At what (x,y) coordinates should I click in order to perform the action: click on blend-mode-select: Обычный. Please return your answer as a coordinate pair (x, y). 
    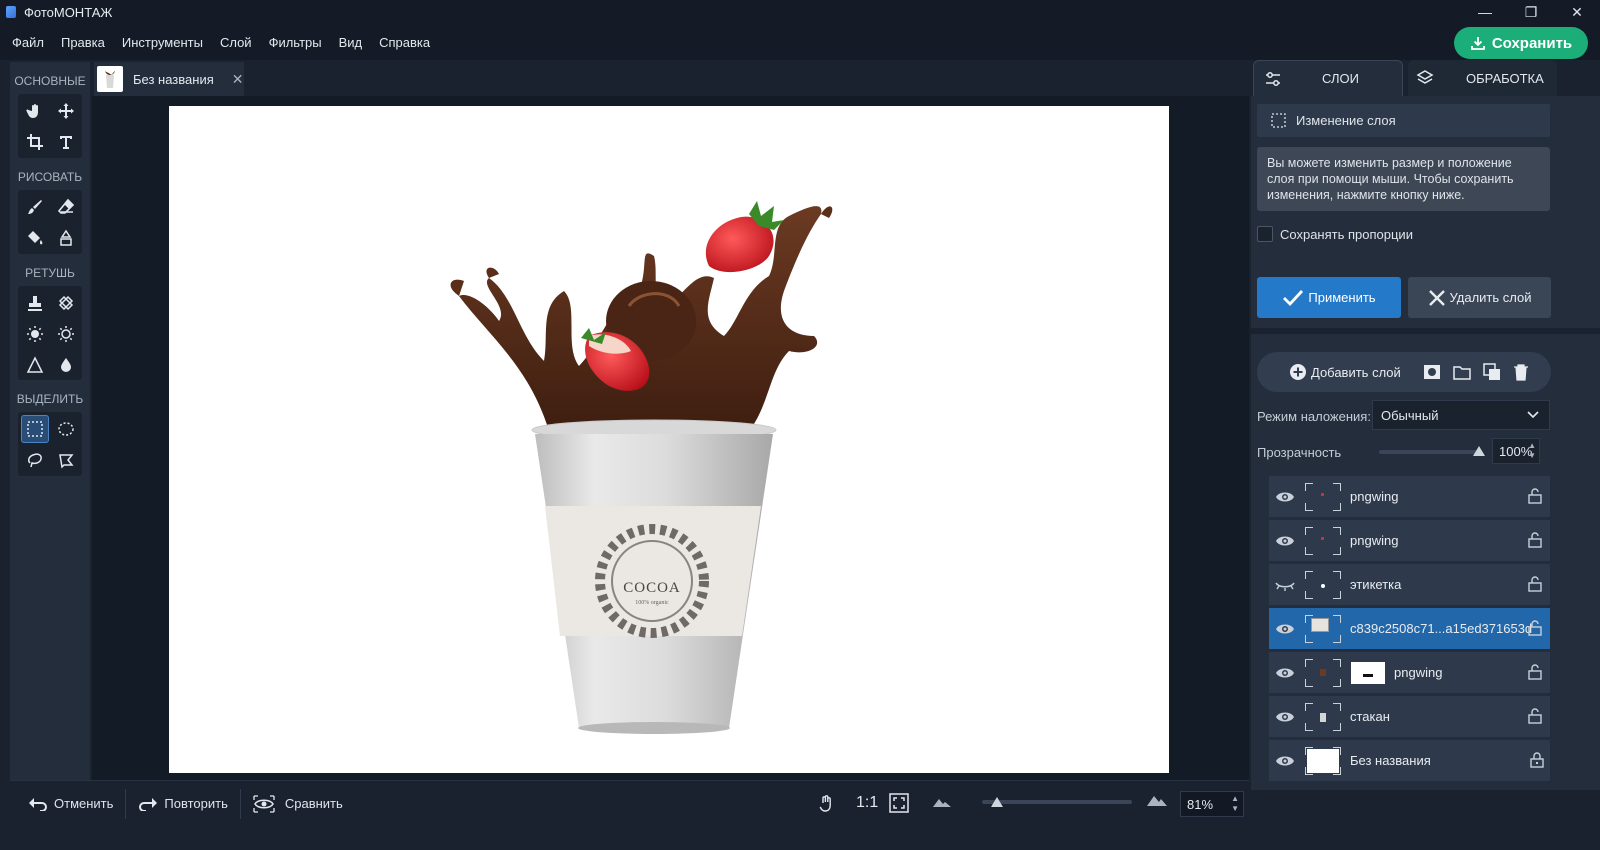
    Looking at the image, I should click on (1461, 415).